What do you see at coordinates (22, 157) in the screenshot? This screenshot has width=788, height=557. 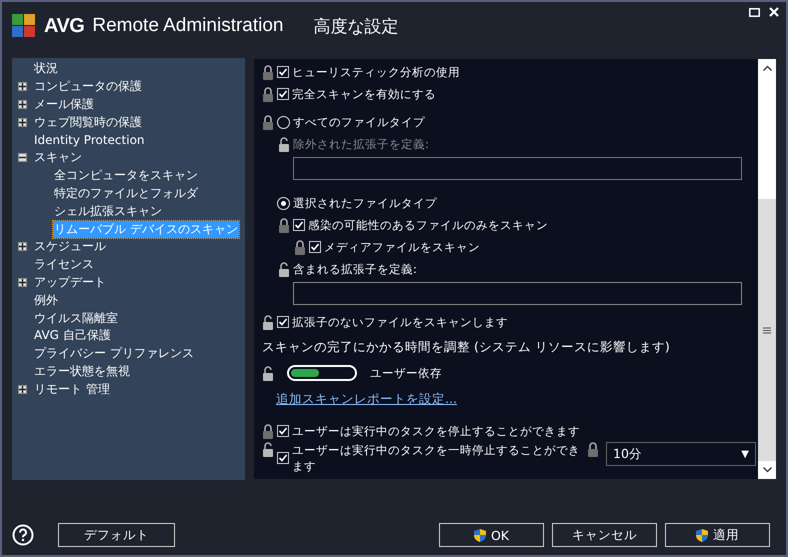 I see `collapse-icon` at bounding box center [22, 157].